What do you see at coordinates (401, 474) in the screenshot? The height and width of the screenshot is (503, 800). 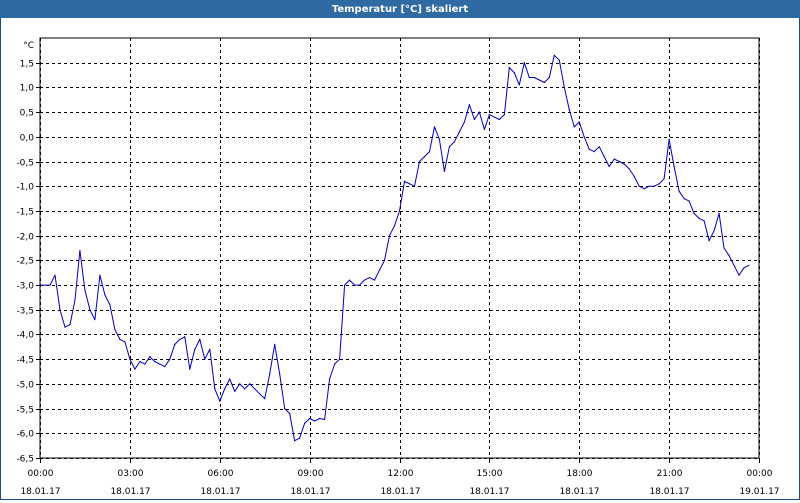 I see `x-tick-time-label: 12:00` at bounding box center [401, 474].